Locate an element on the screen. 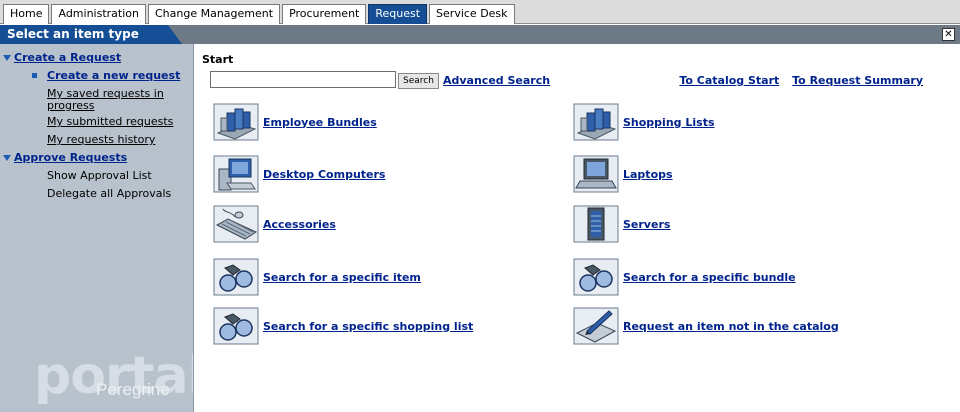 The width and height of the screenshot is (960, 412). header-band: Select an item type ✕ is located at coordinates (480, 34).